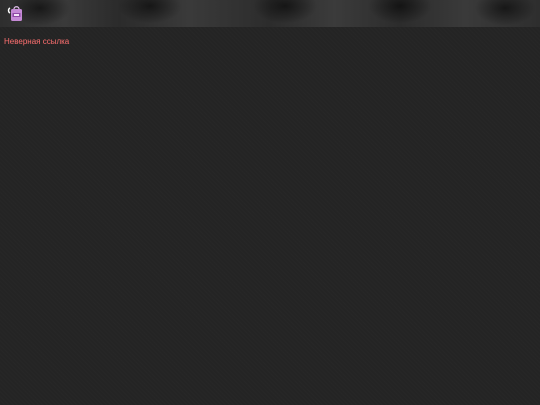 The image size is (540, 405). Describe the element at coordinates (270, 13) in the screenshot. I see `top-header-bar` at that location.